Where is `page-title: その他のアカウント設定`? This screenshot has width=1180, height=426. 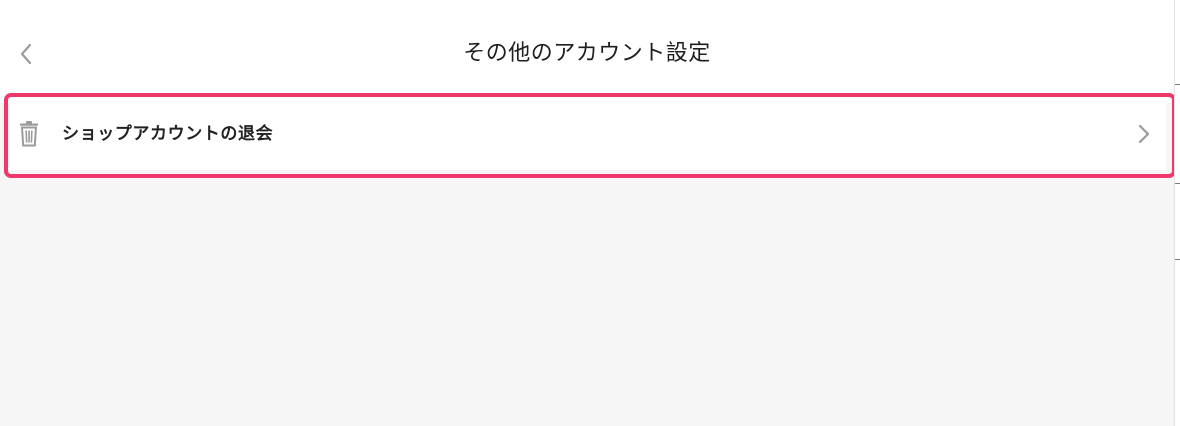
page-title: その他のアカウント設定 is located at coordinates (587, 53).